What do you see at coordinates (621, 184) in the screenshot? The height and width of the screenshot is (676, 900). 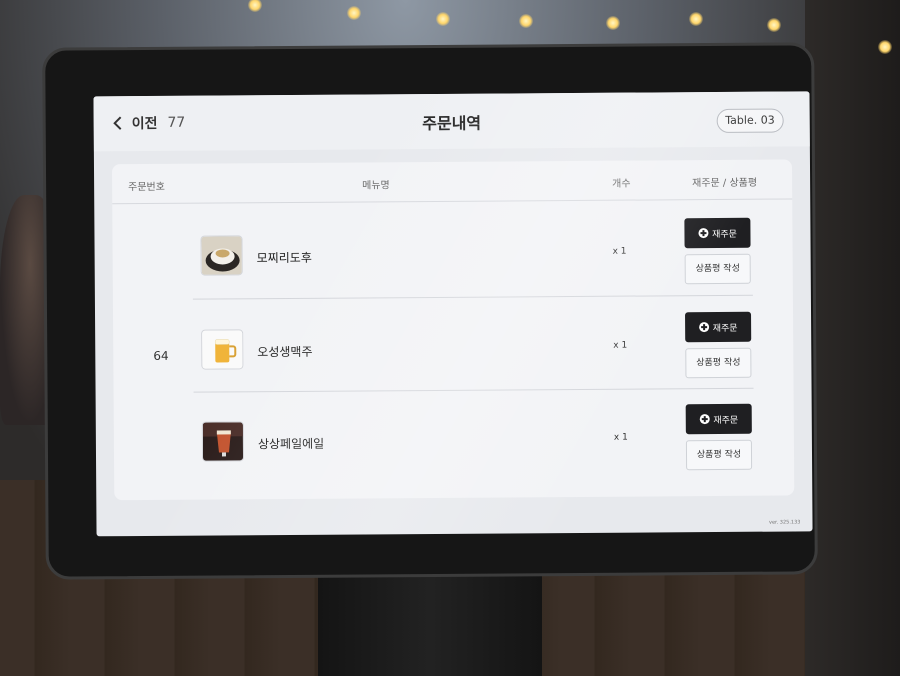 I see `column-header-qty: 개수` at bounding box center [621, 184].